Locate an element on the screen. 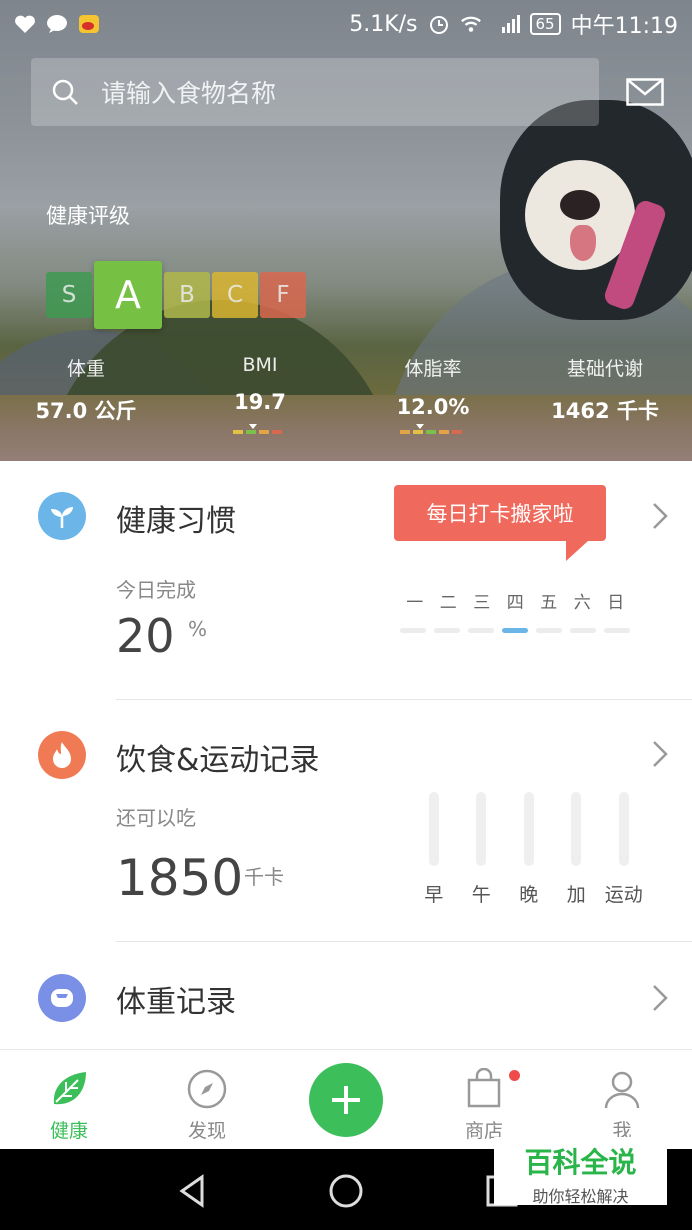 The image size is (692, 1230). grade-b: B is located at coordinates (187, 295).